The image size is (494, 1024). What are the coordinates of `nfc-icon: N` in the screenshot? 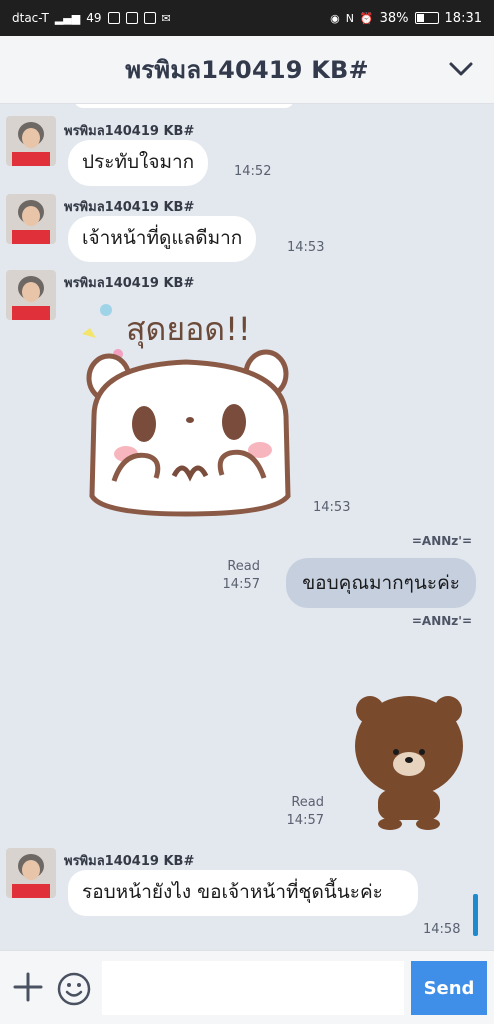 It's located at (349, 18).